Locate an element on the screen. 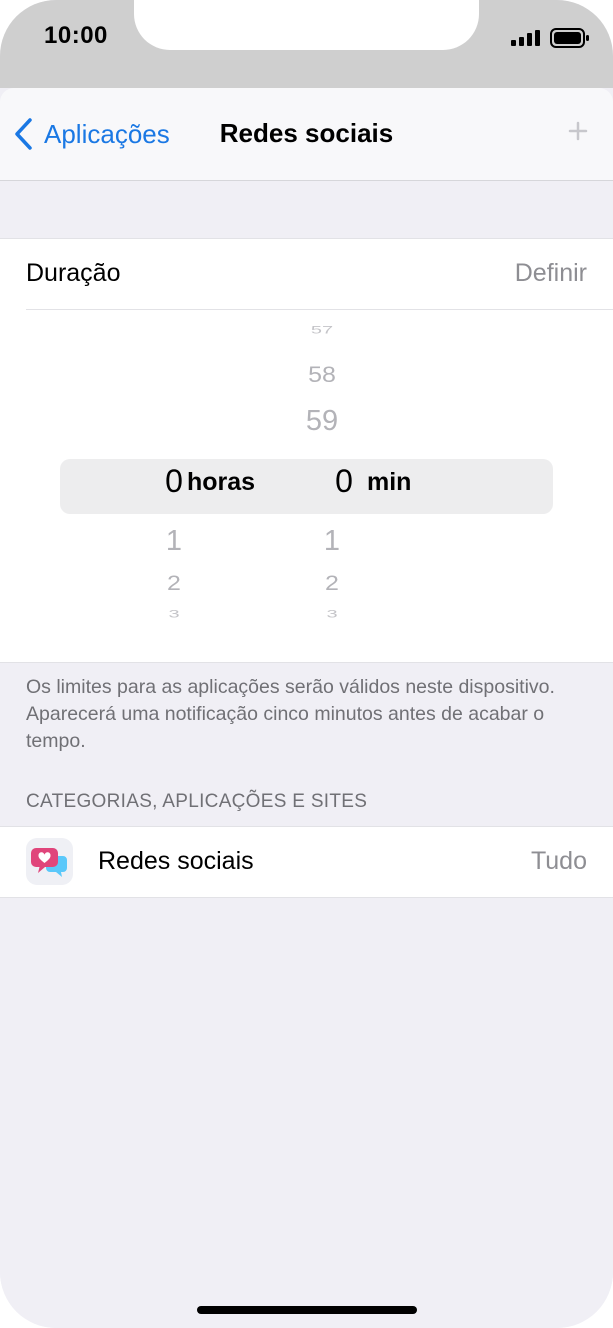  category-row: Redes sociais Tudo is located at coordinates (306, 862).